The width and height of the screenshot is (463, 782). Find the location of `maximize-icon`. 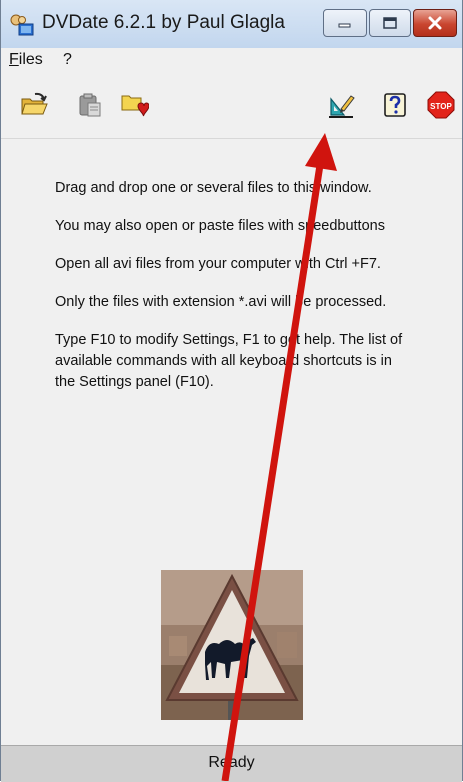

maximize-icon is located at coordinates (390, 23).